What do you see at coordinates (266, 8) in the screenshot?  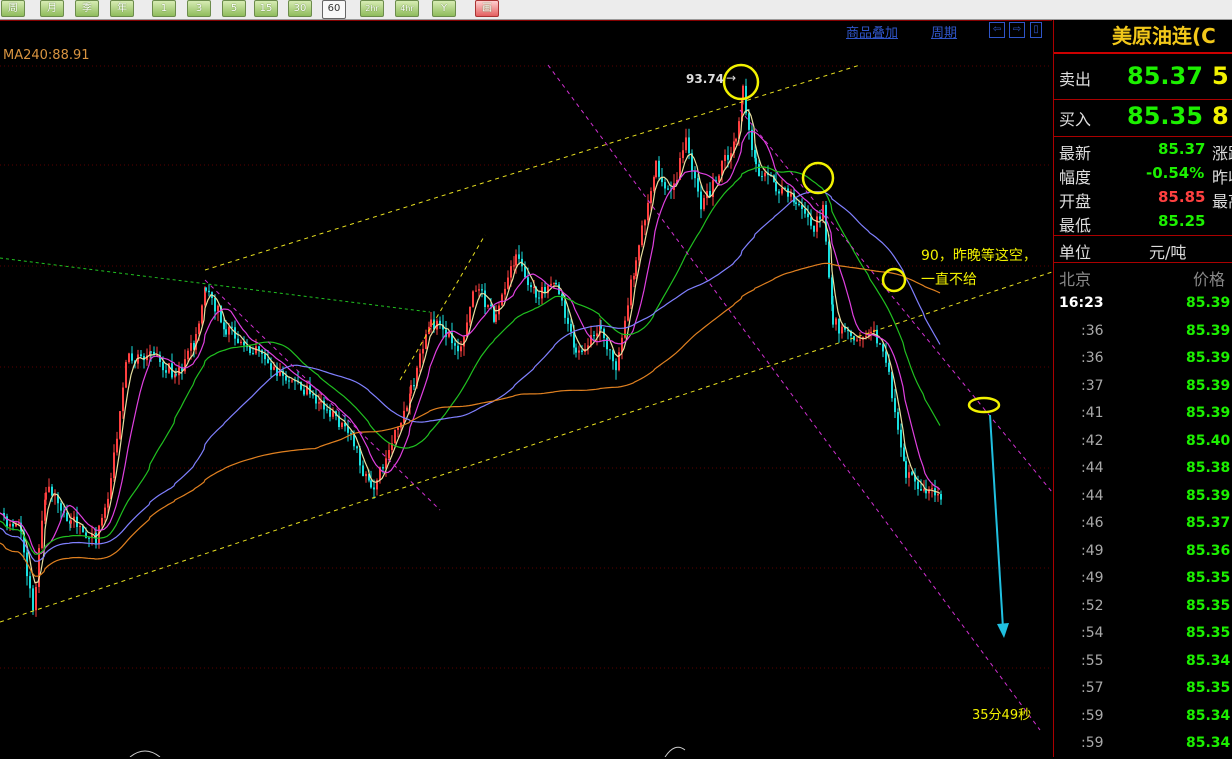 I see `period-button-7: 15` at bounding box center [266, 8].